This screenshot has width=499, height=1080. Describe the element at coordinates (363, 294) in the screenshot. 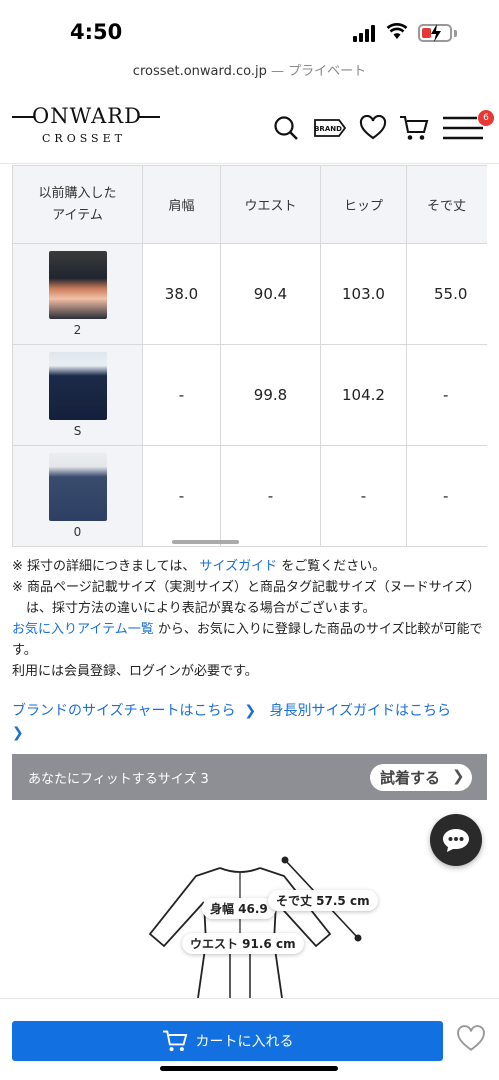

I see `cell-hip: 103.0` at that location.